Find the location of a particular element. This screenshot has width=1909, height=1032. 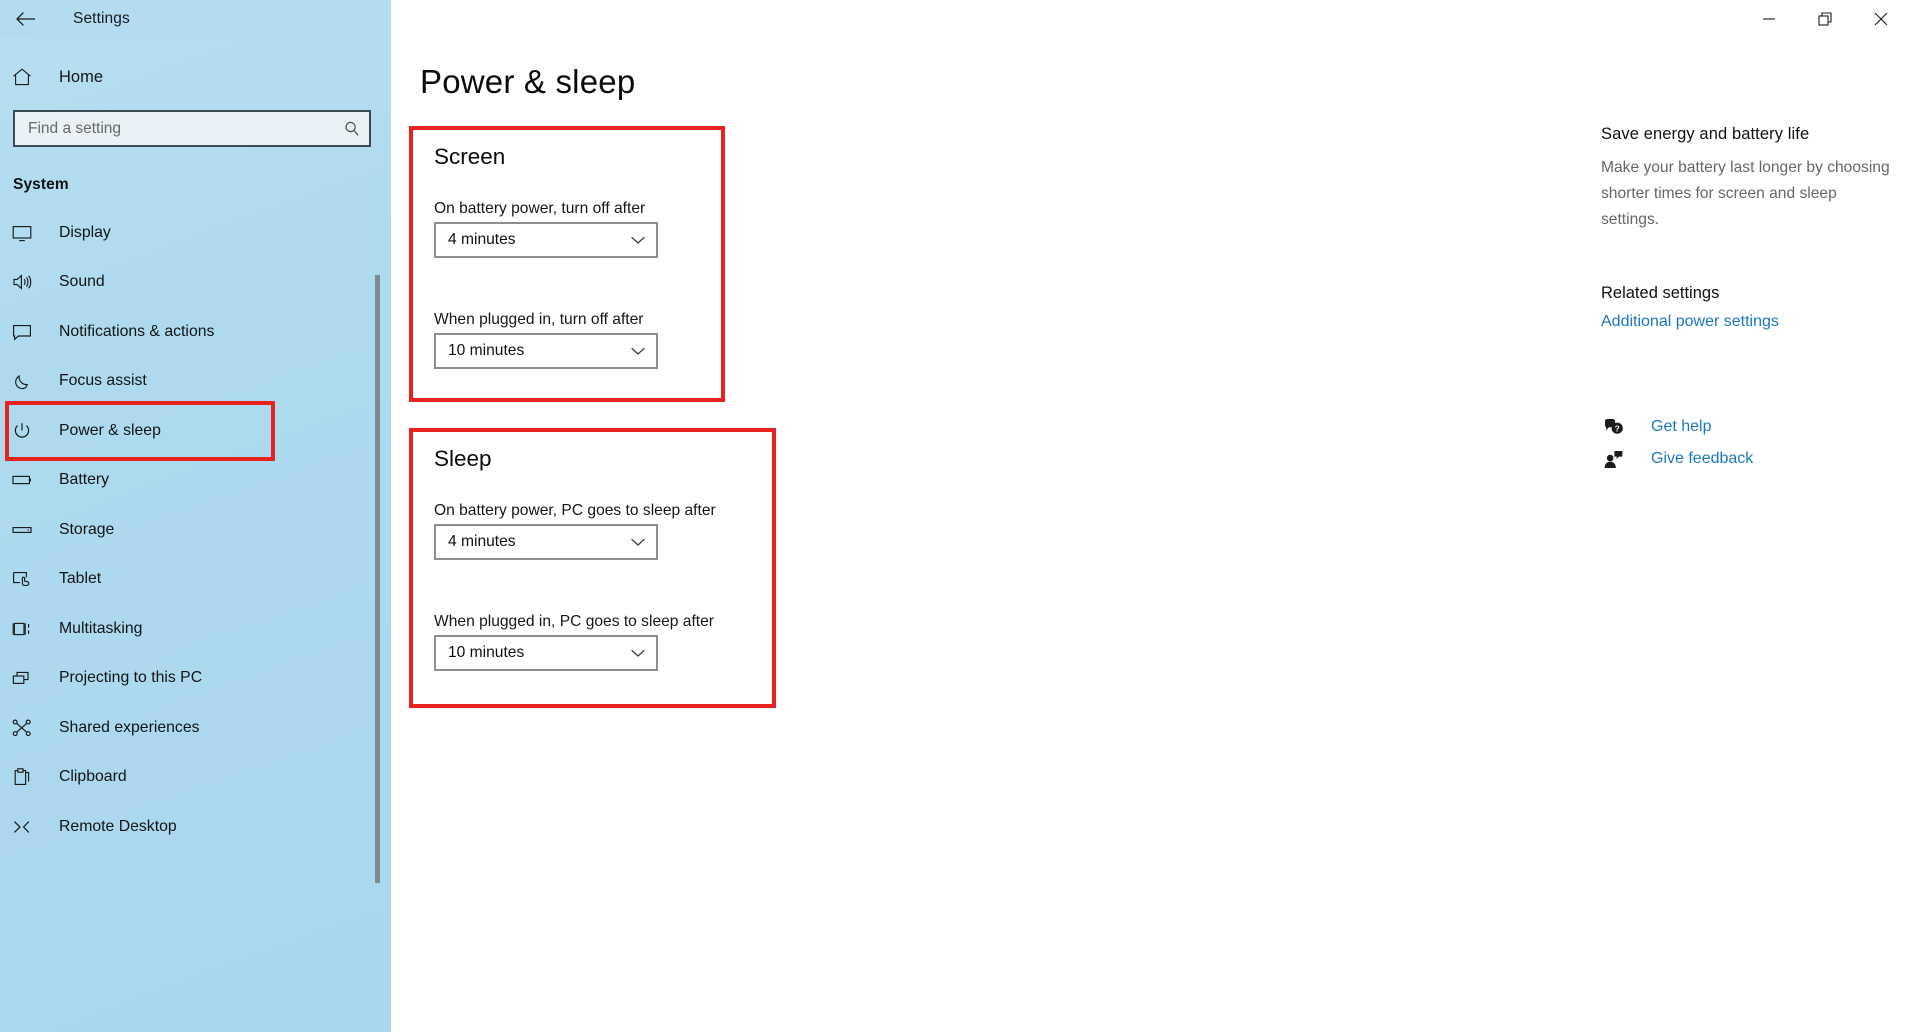

sidebar-item-label: Display is located at coordinates (85, 232).